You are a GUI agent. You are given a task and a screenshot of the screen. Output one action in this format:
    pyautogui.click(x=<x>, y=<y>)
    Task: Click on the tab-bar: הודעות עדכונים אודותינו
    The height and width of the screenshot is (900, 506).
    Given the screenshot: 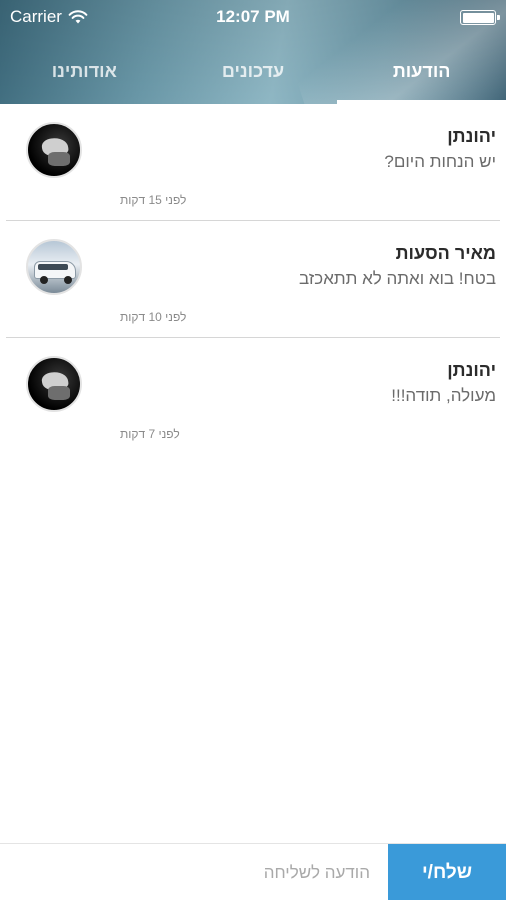 What is the action you would take?
    pyautogui.click(x=253, y=77)
    